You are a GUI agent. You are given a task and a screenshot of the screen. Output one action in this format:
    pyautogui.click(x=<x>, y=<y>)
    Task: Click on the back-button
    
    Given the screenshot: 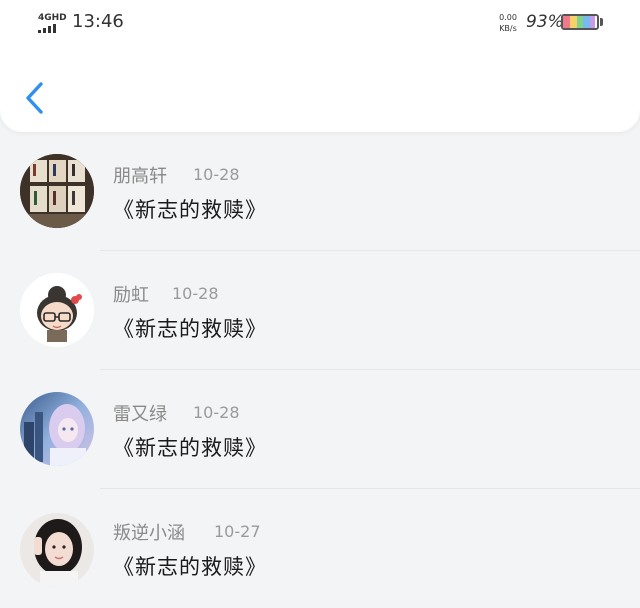 What is the action you would take?
    pyautogui.click(x=36, y=98)
    